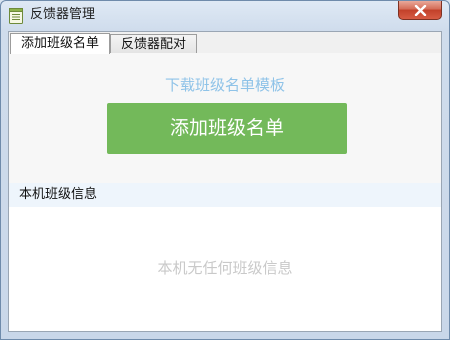 The width and height of the screenshot is (450, 340). I want to click on tab-clicker-pairing: 反馈器配对, so click(153, 44).